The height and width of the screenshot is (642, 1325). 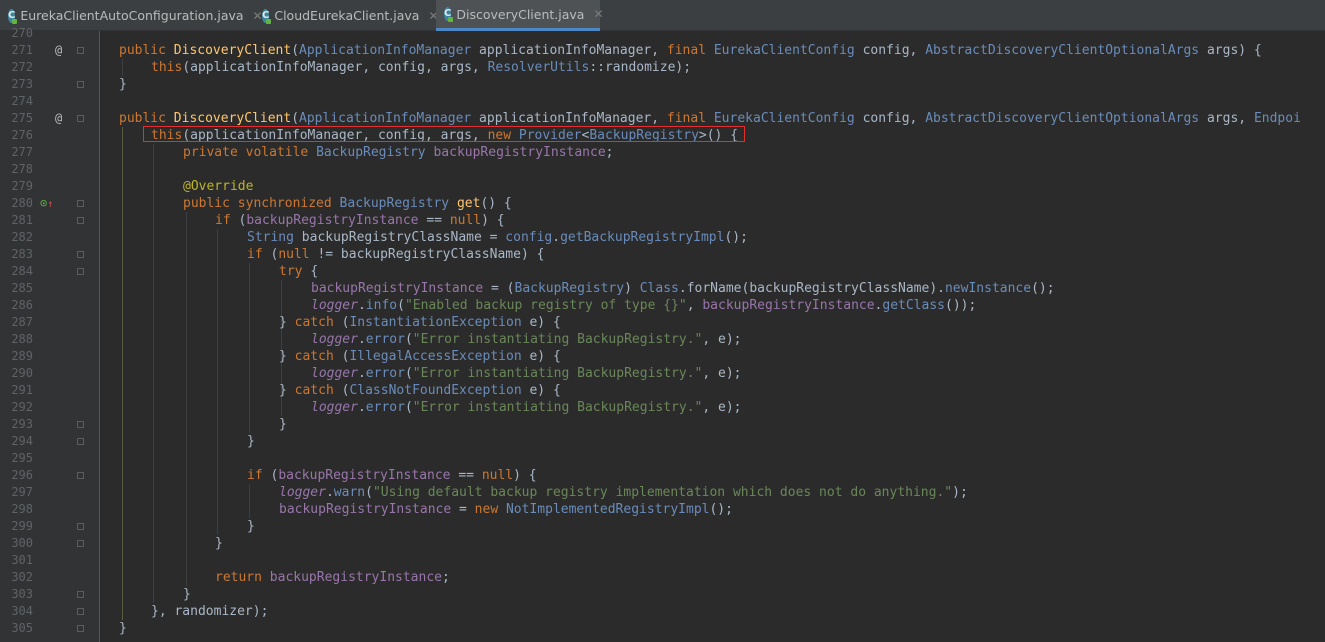 What do you see at coordinates (259, 475) in the screenshot?
I see `code-token: if` at bounding box center [259, 475].